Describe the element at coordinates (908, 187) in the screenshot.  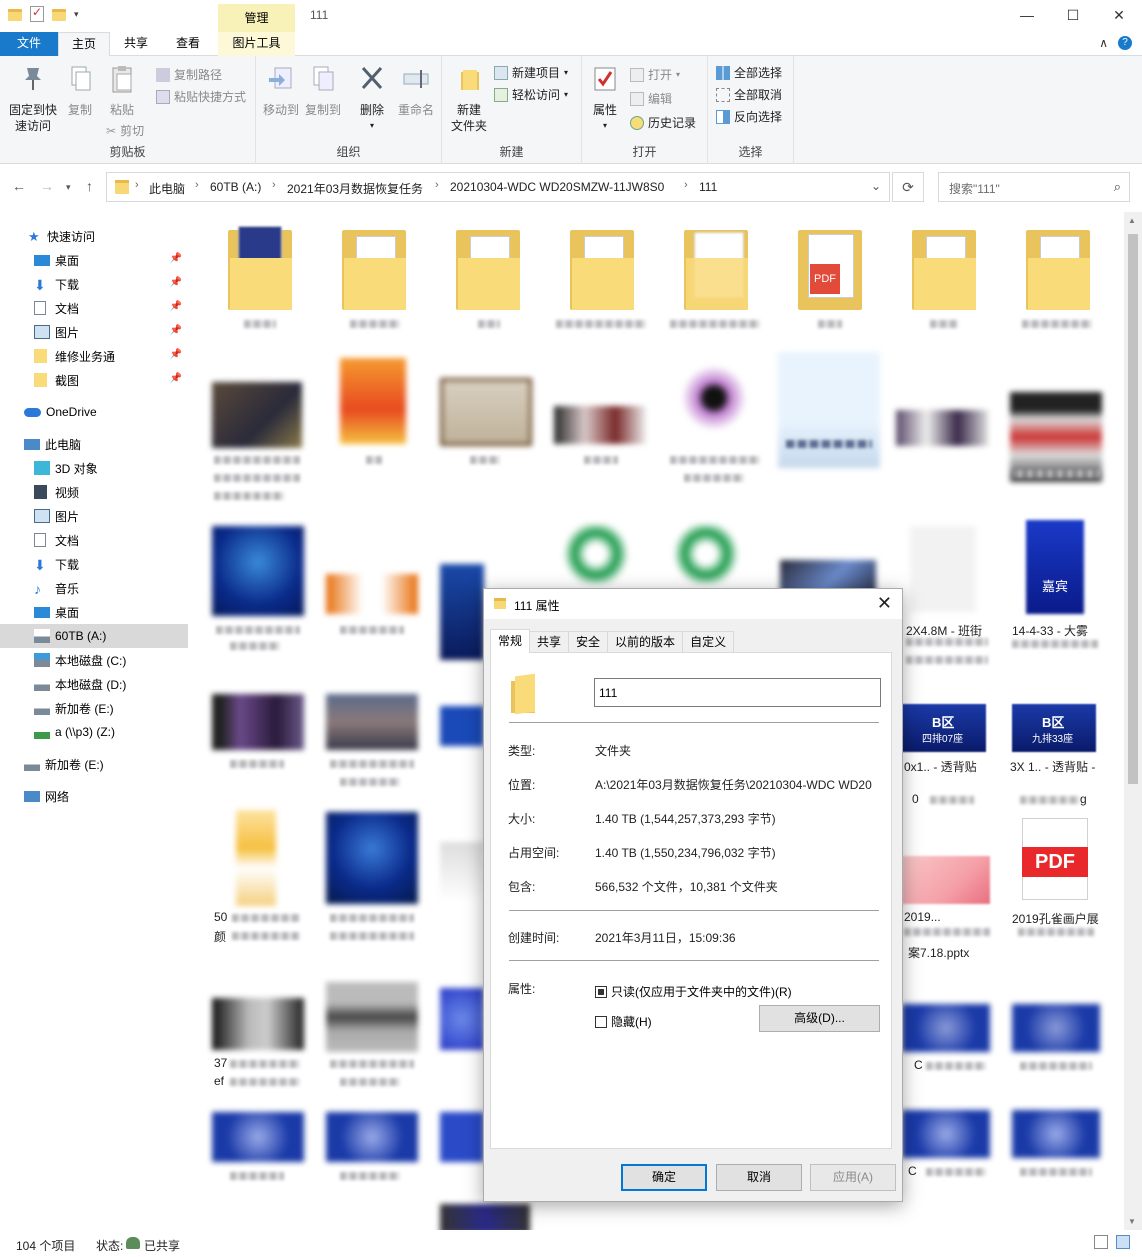
I see `refresh-button: ⟳` at that location.